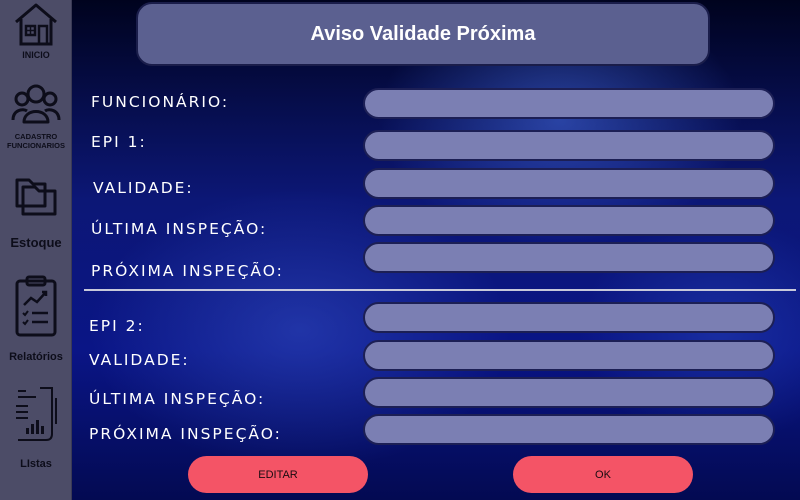 The width and height of the screenshot is (800, 500). What do you see at coordinates (36, 357) in the screenshot?
I see `sidebar-item-label: Relatórios` at bounding box center [36, 357].